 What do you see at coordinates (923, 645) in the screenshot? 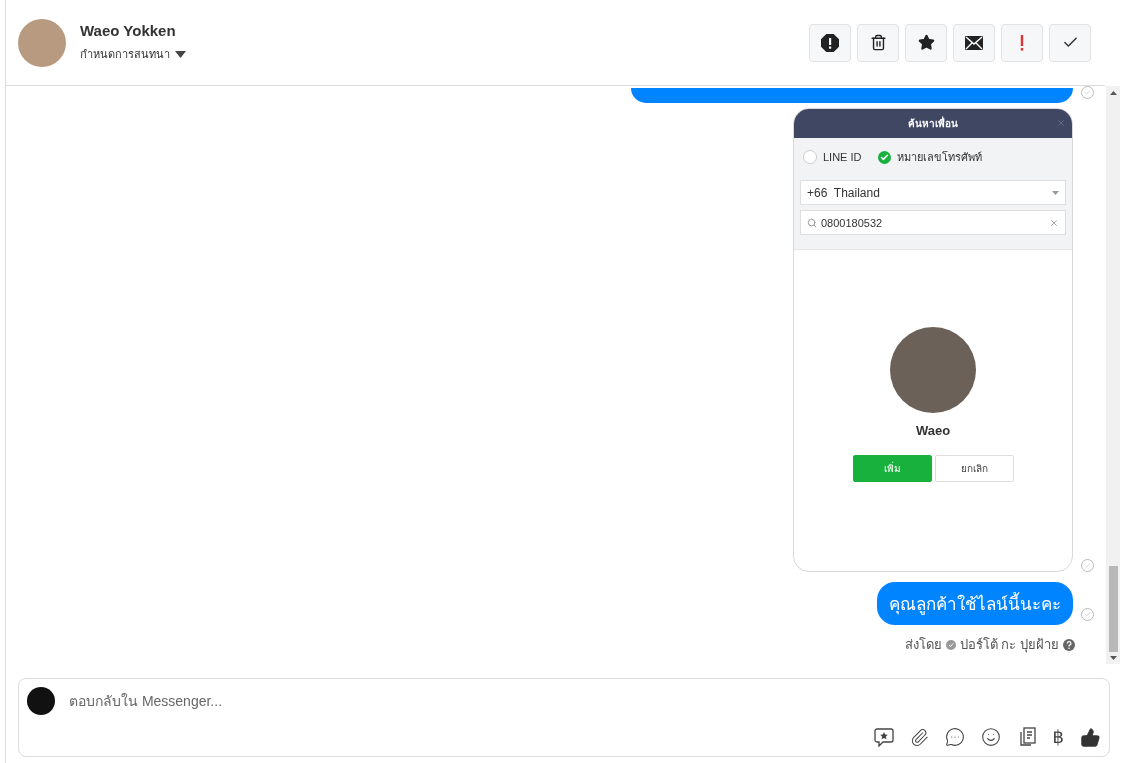
I see `sent-by-label: ส่งโดย` at bounding box center [923, 645].